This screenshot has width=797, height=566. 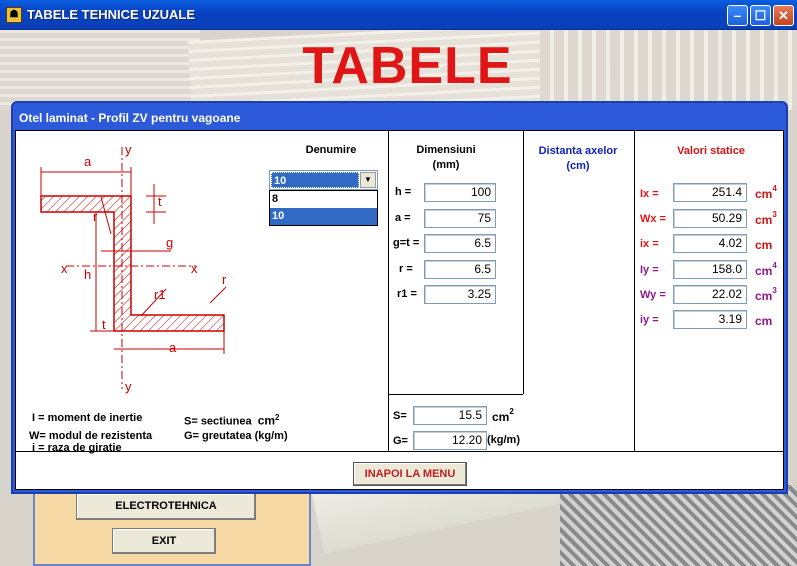 I want to click on legend-raza: i = raza de giratie, so click(x=77, y=448).